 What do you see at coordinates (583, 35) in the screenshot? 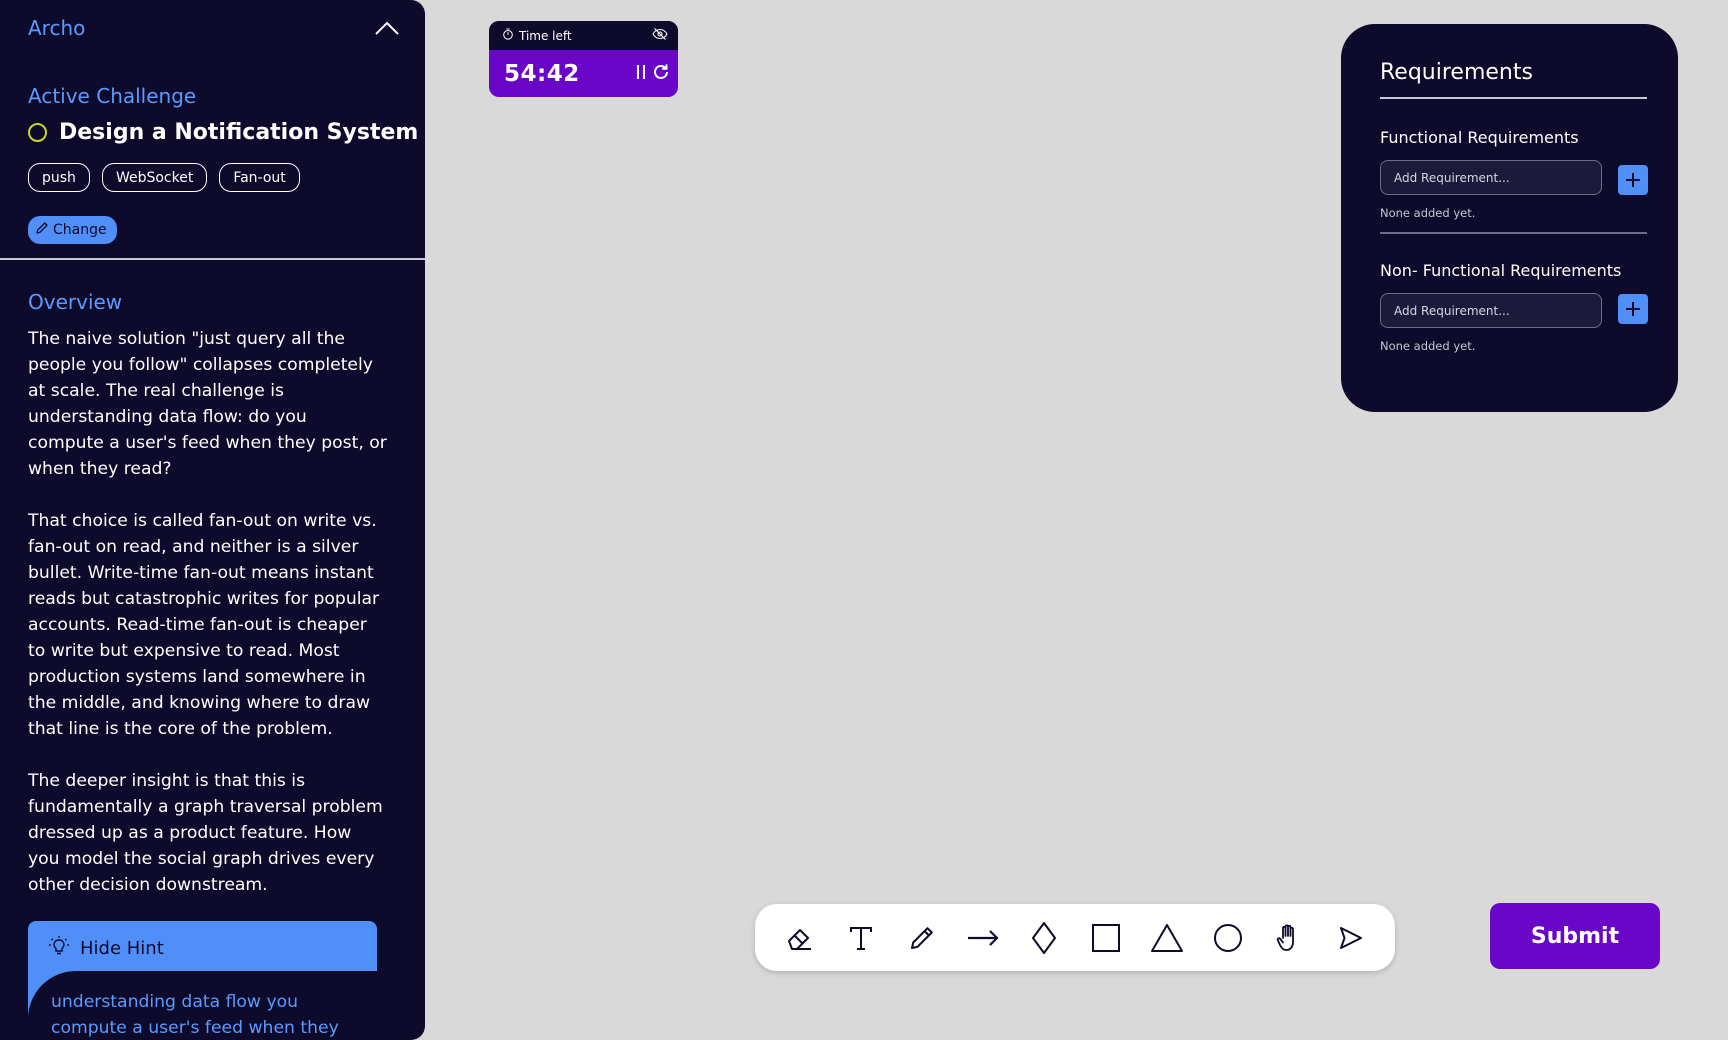
I see `timer-header: Time left` at bounding box center [583, 35].